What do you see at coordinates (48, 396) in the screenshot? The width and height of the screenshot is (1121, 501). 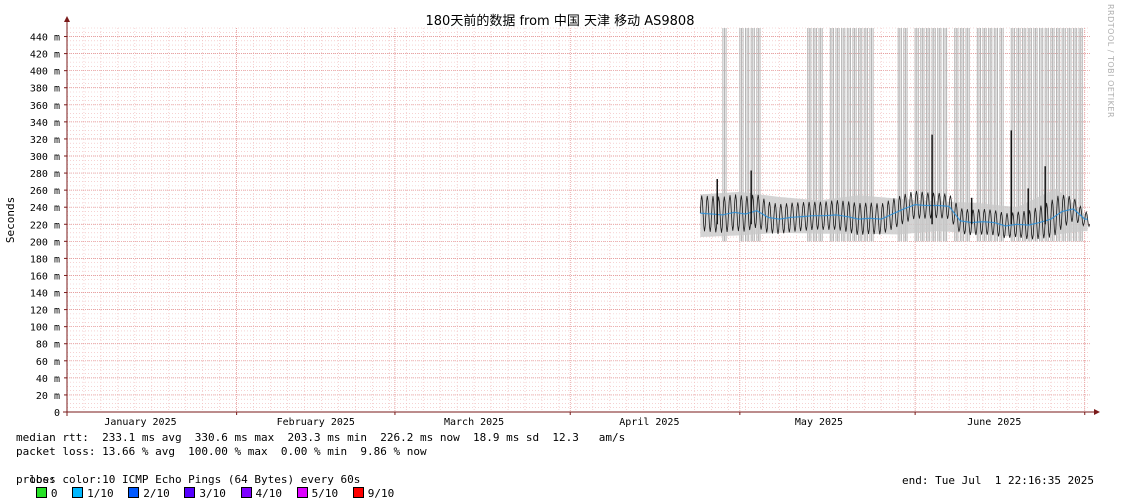 I see `y-tick-label: 20 m` at bounding box center [48, 396].